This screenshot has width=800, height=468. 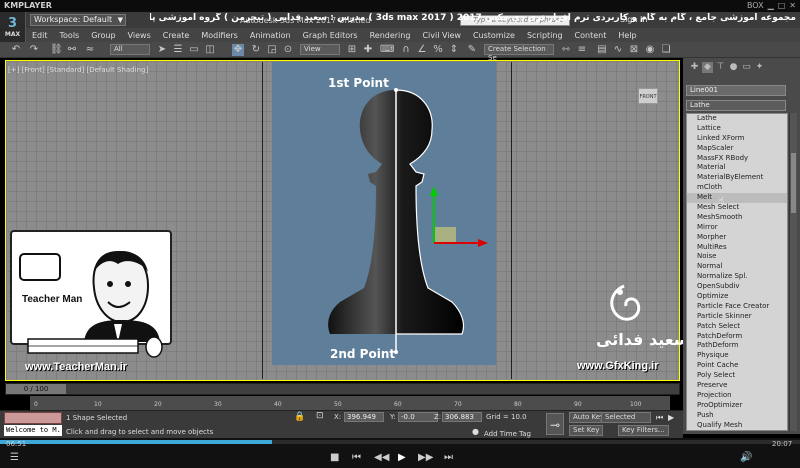 What do you see at coordinates (737, 188) in the screenshot?
I see `list-item: mCloth` at bounding box center [737, 188].